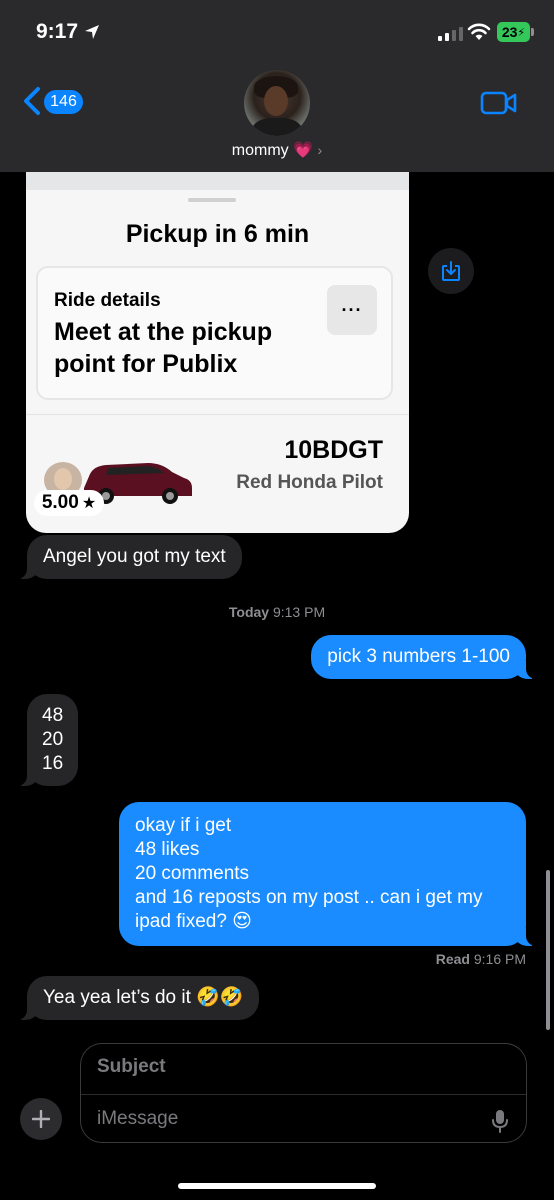  What do you see at coordinates (320, 150) in the screenshot?
I see `chevron-right-icon: ›` at bounding box center [320, 150].